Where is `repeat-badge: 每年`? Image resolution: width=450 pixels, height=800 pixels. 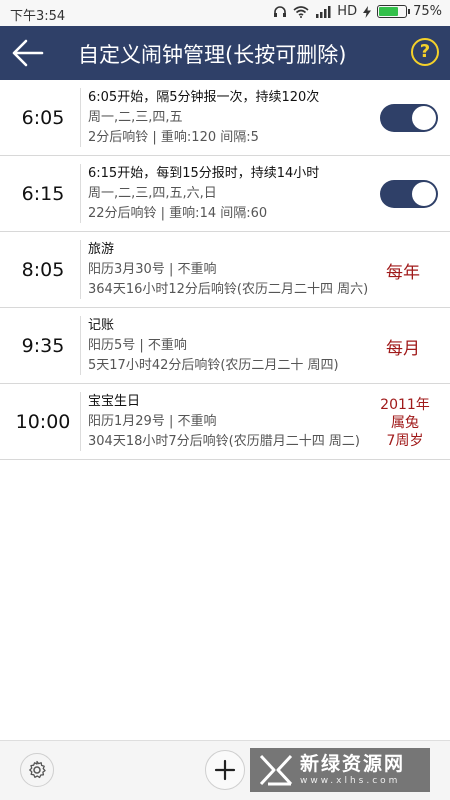 repeat-badge: 每年 is located at coordinates (403, 272).